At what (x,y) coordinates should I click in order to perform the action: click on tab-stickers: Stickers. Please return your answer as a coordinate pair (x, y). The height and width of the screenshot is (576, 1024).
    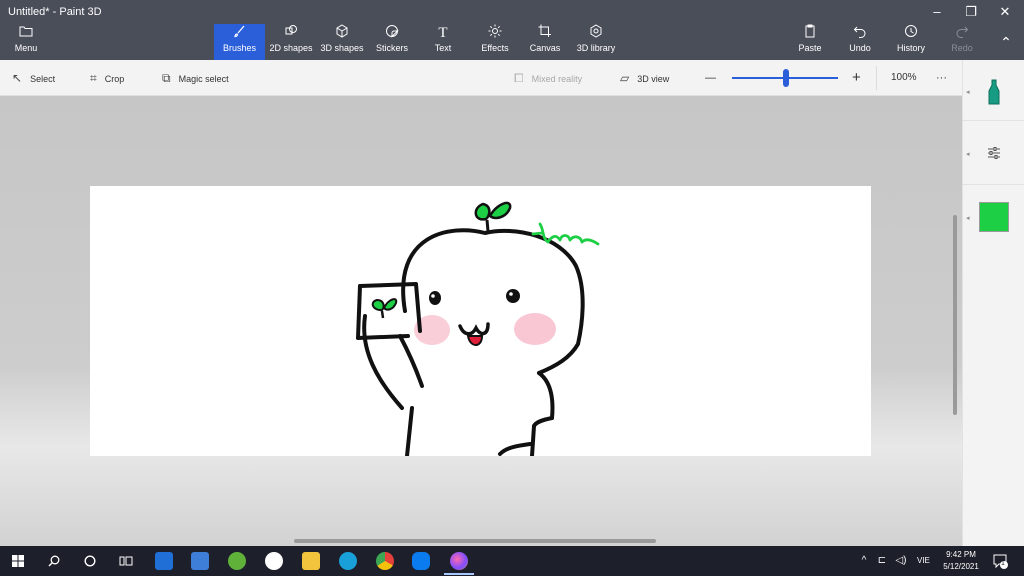
    Looking at the image, I should click on (392, 42).